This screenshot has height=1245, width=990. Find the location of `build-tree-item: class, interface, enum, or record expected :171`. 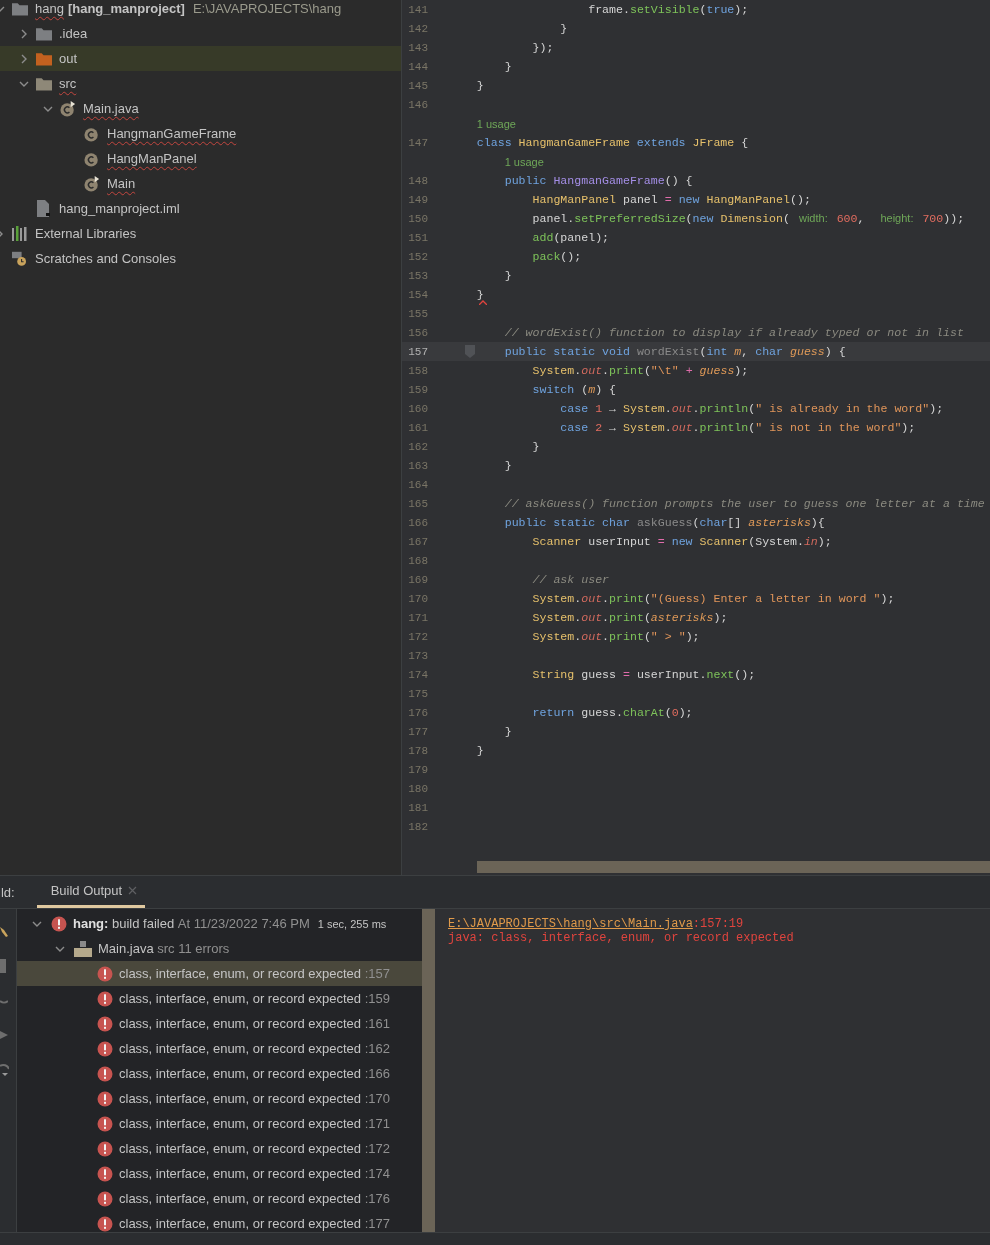

build-tree-item: class, interface, enum, or record expected :171 is located at coordinates (219, 1123).